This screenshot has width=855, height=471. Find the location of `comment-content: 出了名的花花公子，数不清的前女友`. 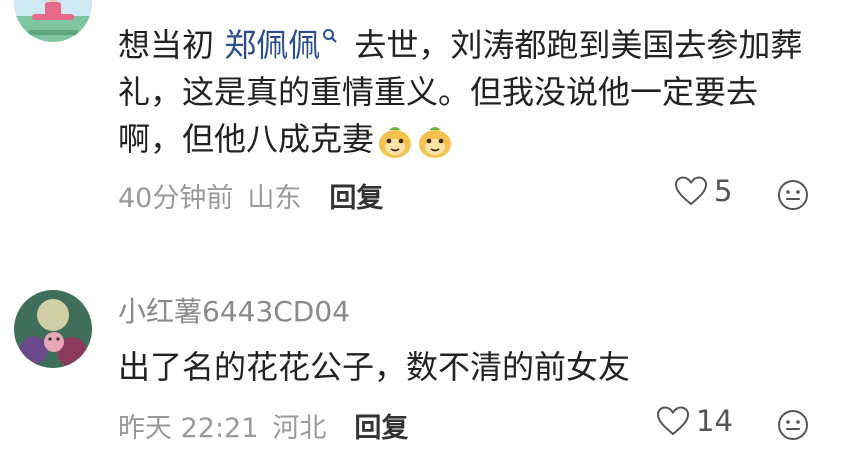

comment-content: 出了名的花花公子，数不清的前女友 is located at coordinates (374, 367).